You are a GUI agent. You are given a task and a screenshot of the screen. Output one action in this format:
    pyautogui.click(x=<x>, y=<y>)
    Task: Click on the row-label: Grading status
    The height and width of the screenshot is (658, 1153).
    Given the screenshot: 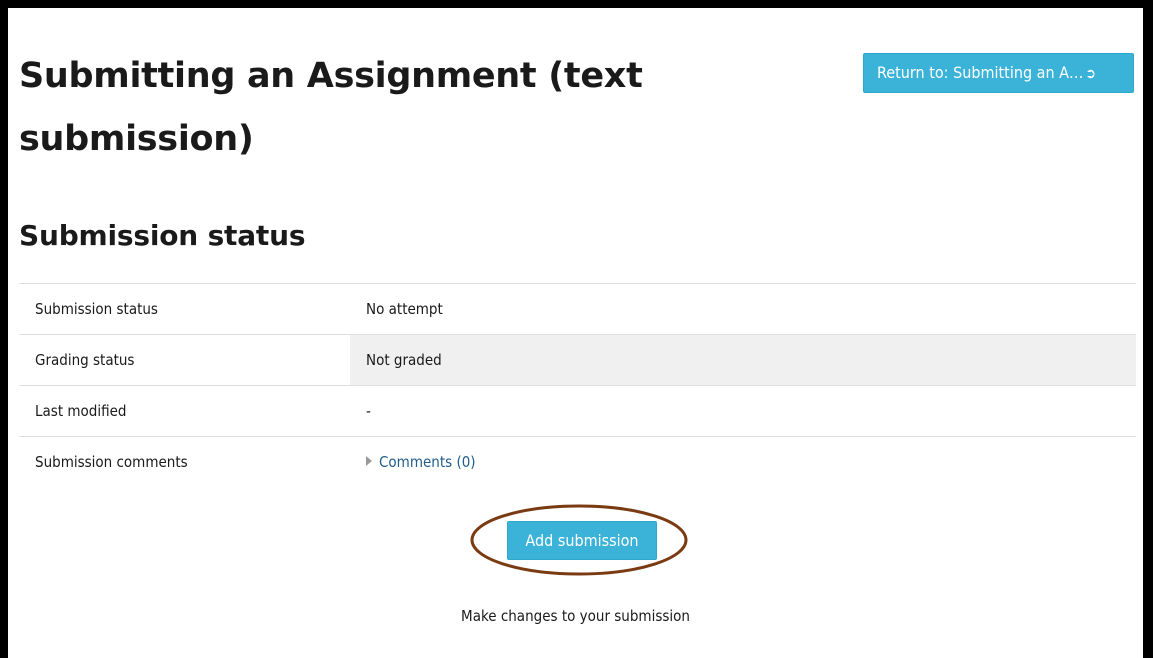 What is the action you would take?
    pyautogui.click(x=184, y=360)
    